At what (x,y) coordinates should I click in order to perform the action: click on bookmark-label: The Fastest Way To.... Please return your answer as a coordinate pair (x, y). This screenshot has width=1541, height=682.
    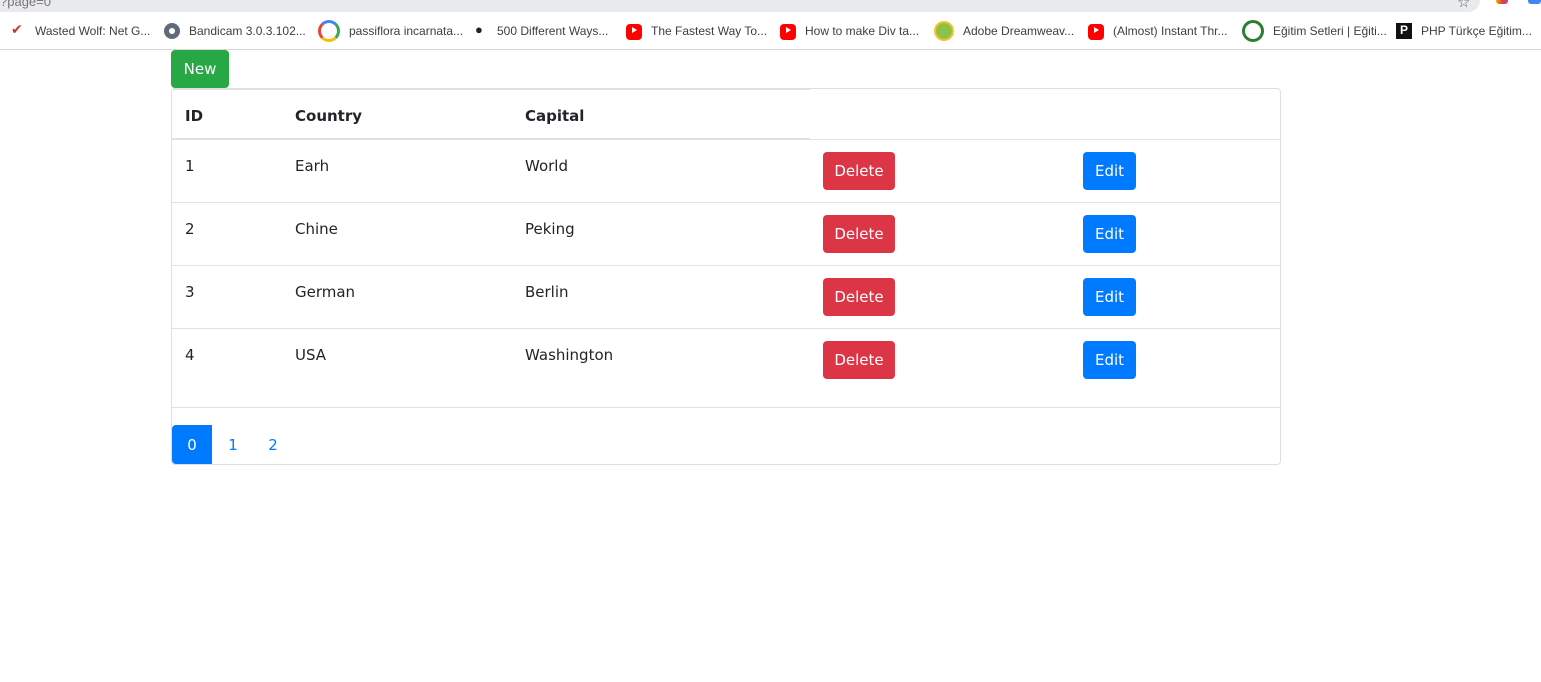
    Looking at the image, I should click on (709, 31).